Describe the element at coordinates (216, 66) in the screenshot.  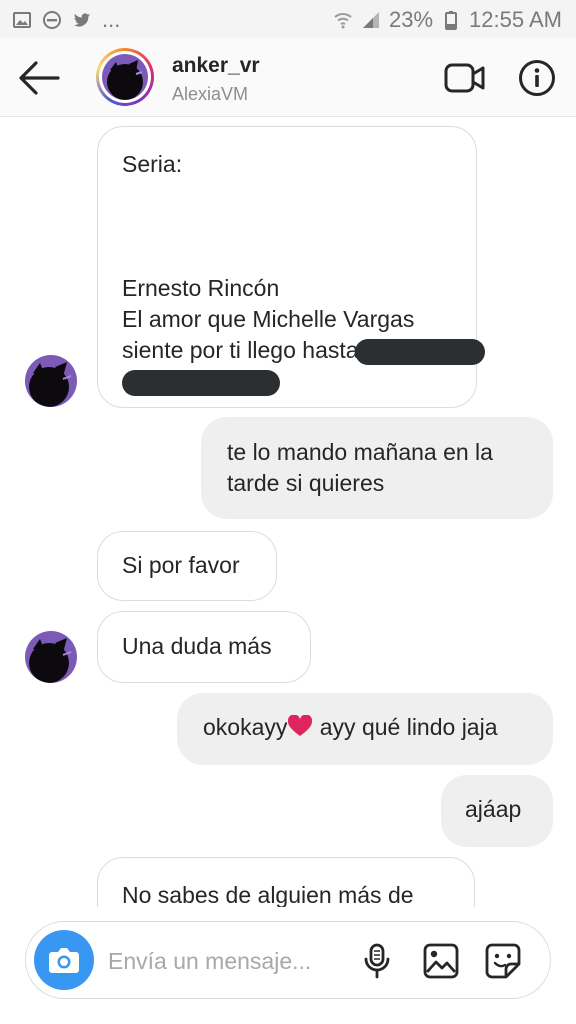
I see `chat-username: anker_vr` at that location.